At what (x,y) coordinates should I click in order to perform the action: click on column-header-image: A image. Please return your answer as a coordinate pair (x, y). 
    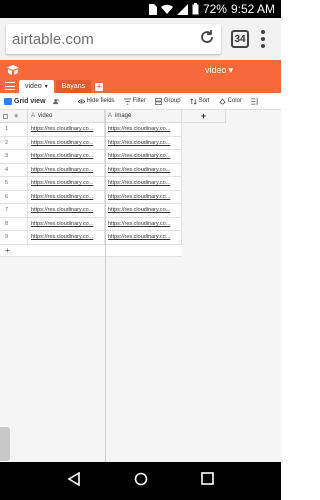
    Looking at the image, I should click on (143, 116).